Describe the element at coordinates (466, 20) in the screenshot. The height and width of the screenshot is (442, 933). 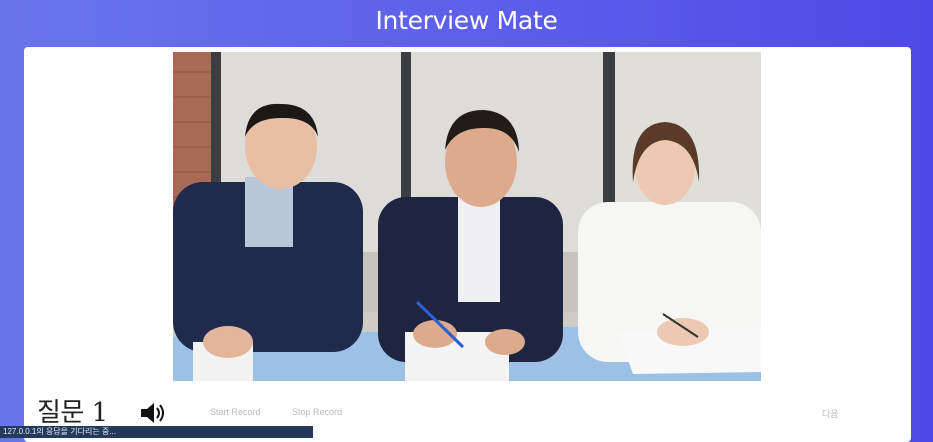
I see `app-title: Interview Mate` at that location.